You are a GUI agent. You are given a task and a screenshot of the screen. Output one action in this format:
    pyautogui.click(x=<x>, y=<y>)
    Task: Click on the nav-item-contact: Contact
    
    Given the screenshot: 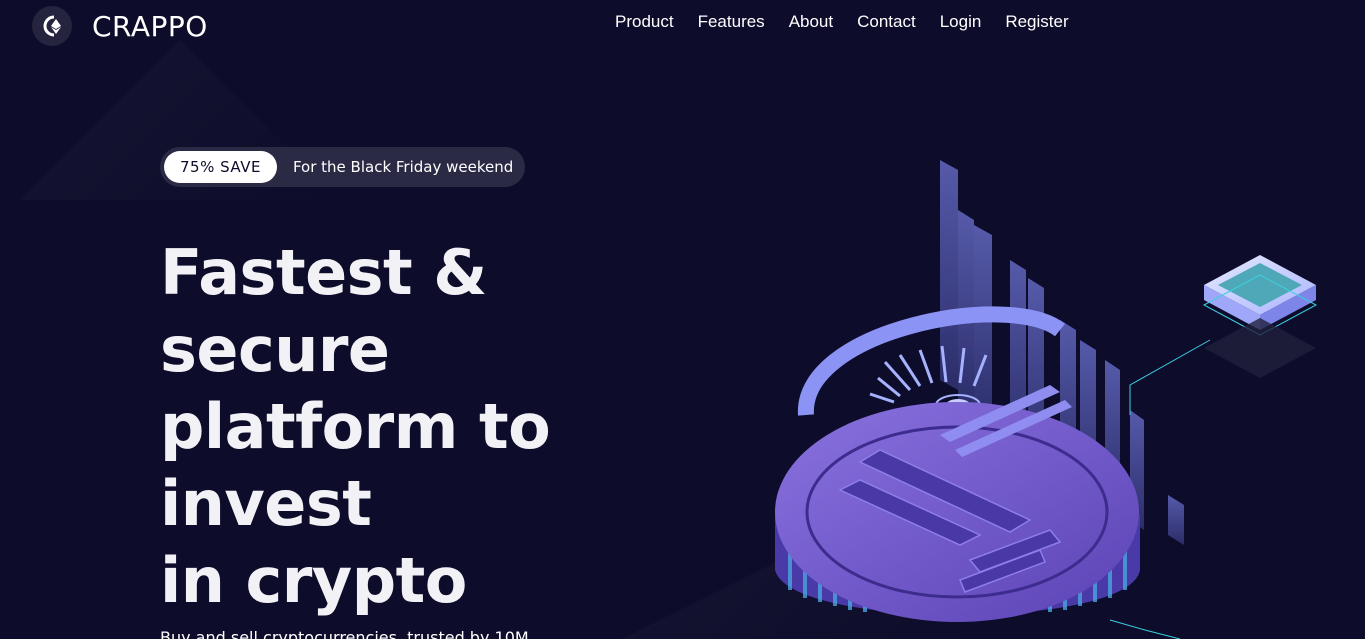 What is the action you would take?
    pyautogui.click(x=886, y=22)
    